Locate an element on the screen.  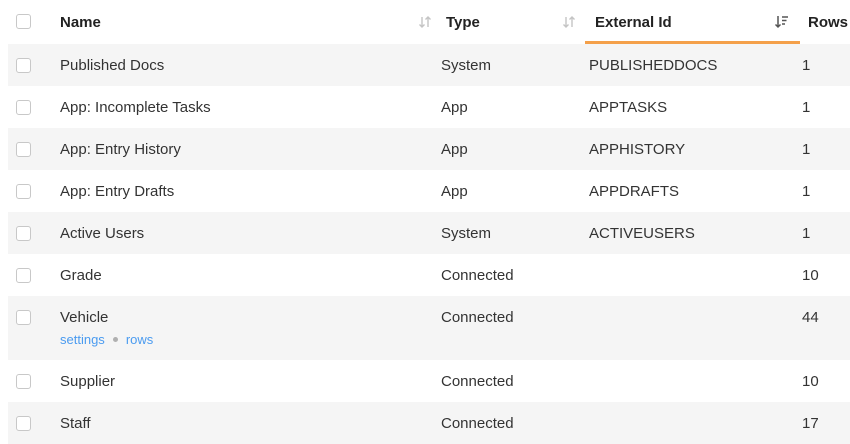
row-name-cell: Published Docs is located at coordinates (243, 65).